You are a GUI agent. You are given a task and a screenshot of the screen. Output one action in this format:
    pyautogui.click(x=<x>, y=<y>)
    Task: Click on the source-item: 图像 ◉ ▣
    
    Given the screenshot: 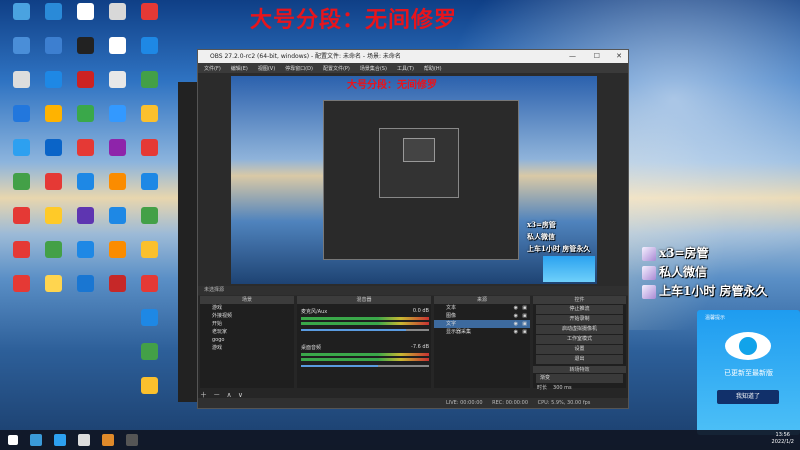 What is the action you would take?
    pyautogui.click(x=482, y=316)
    